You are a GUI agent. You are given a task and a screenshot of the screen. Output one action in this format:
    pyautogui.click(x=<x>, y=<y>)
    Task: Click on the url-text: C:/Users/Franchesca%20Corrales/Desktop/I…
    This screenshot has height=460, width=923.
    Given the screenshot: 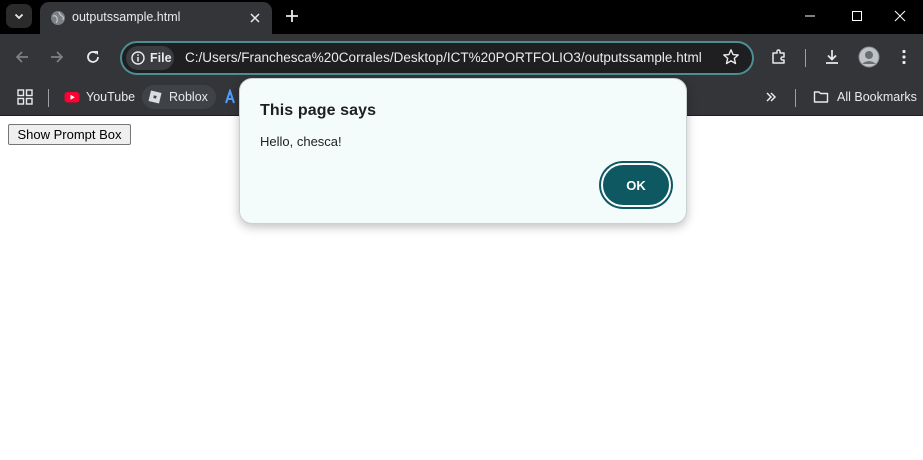 What is the action you would take?
    pyautogui.click(x=443, y=57)
    